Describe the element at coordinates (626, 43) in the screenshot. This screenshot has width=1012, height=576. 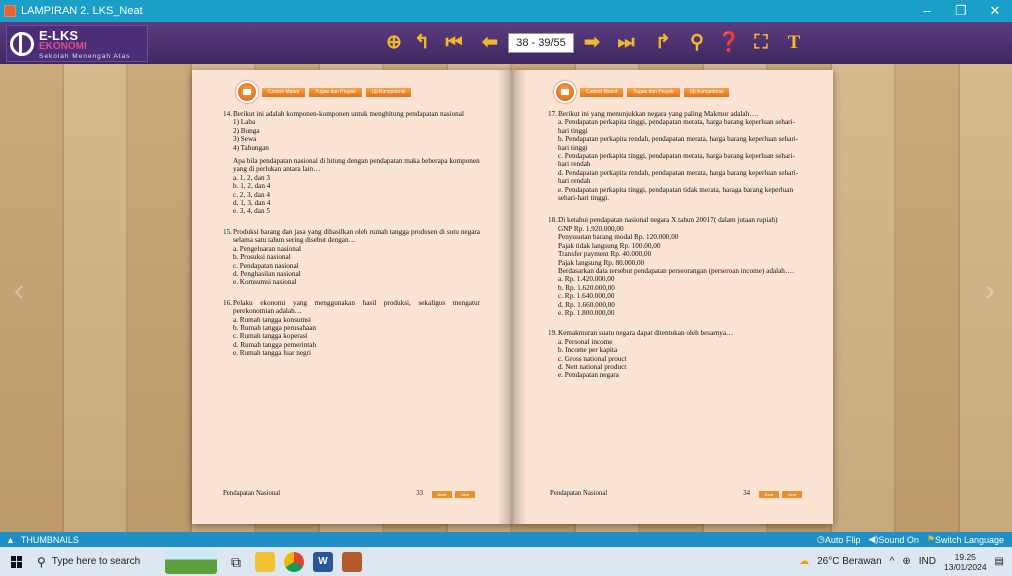
I see `last-page-icon: ⏭` at that location.